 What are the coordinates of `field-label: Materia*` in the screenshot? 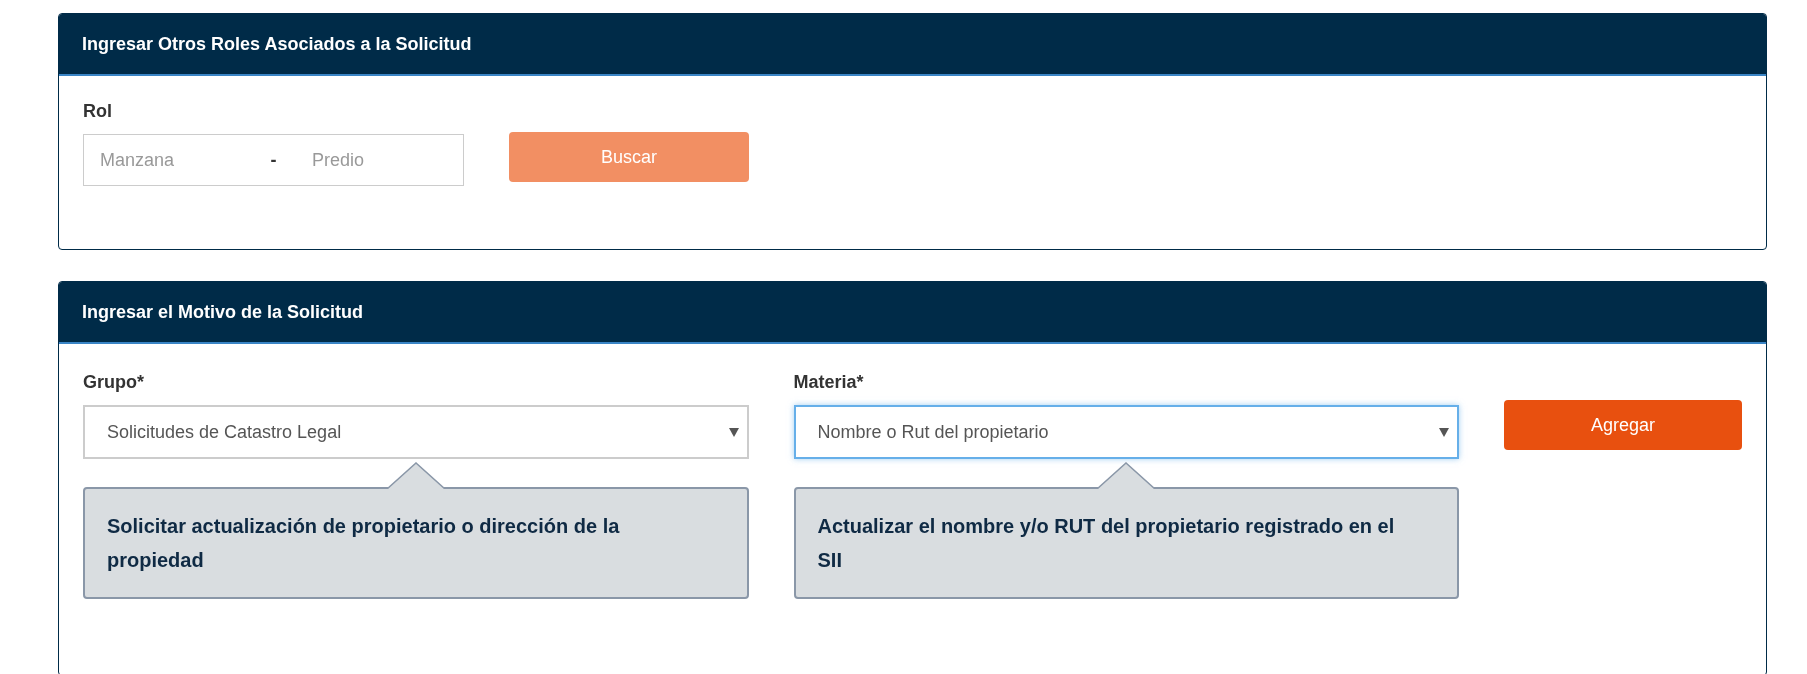 It's located at (829, 382).